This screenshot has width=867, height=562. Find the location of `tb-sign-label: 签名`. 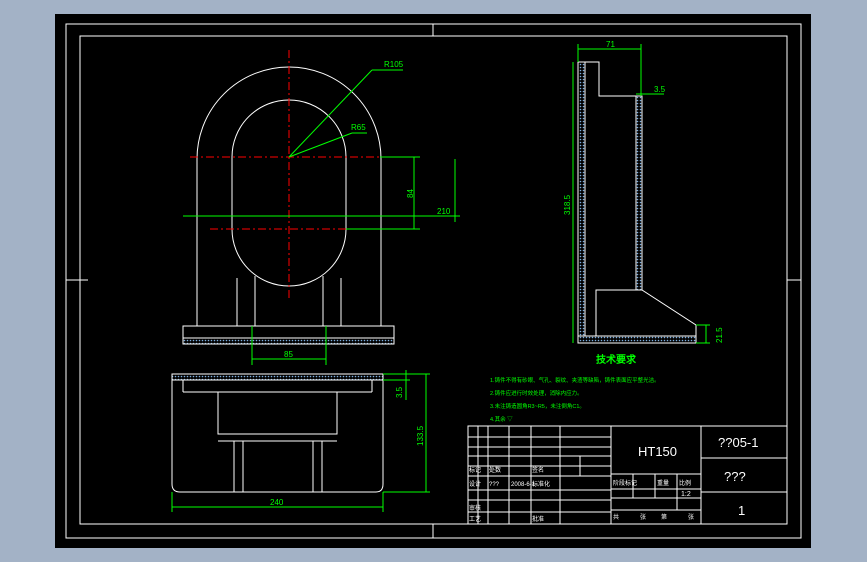

tb-sign-label: 签名 is located at coordinates (538, 470).